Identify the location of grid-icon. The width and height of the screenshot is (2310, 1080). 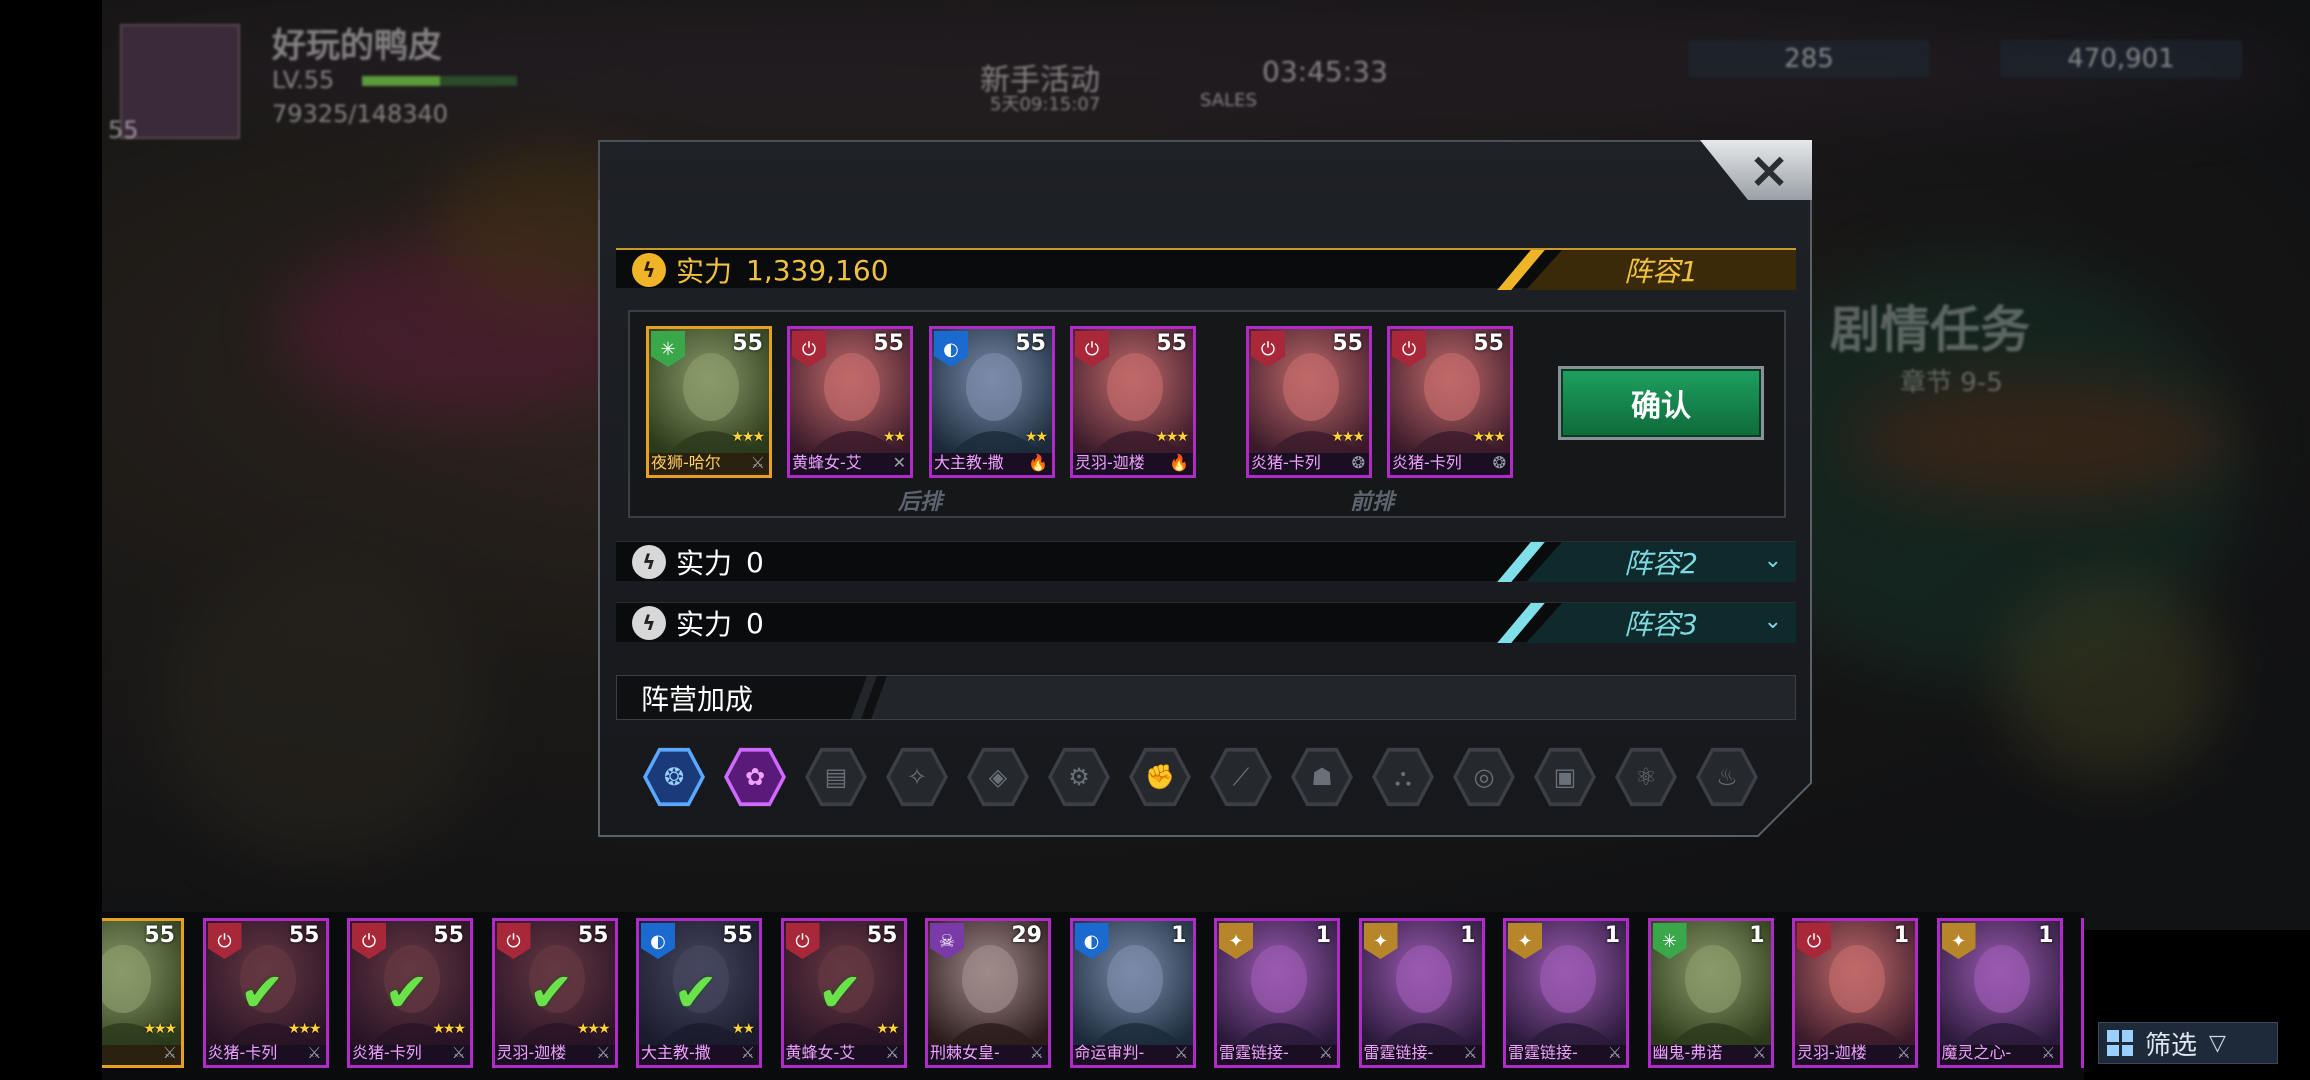
(2120, 1043).